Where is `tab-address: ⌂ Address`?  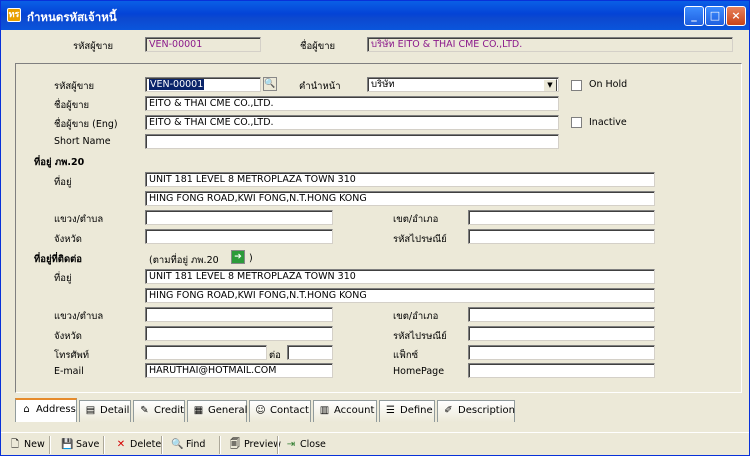 tab-address: ⌂ Address is located at coordinates (46, 410).